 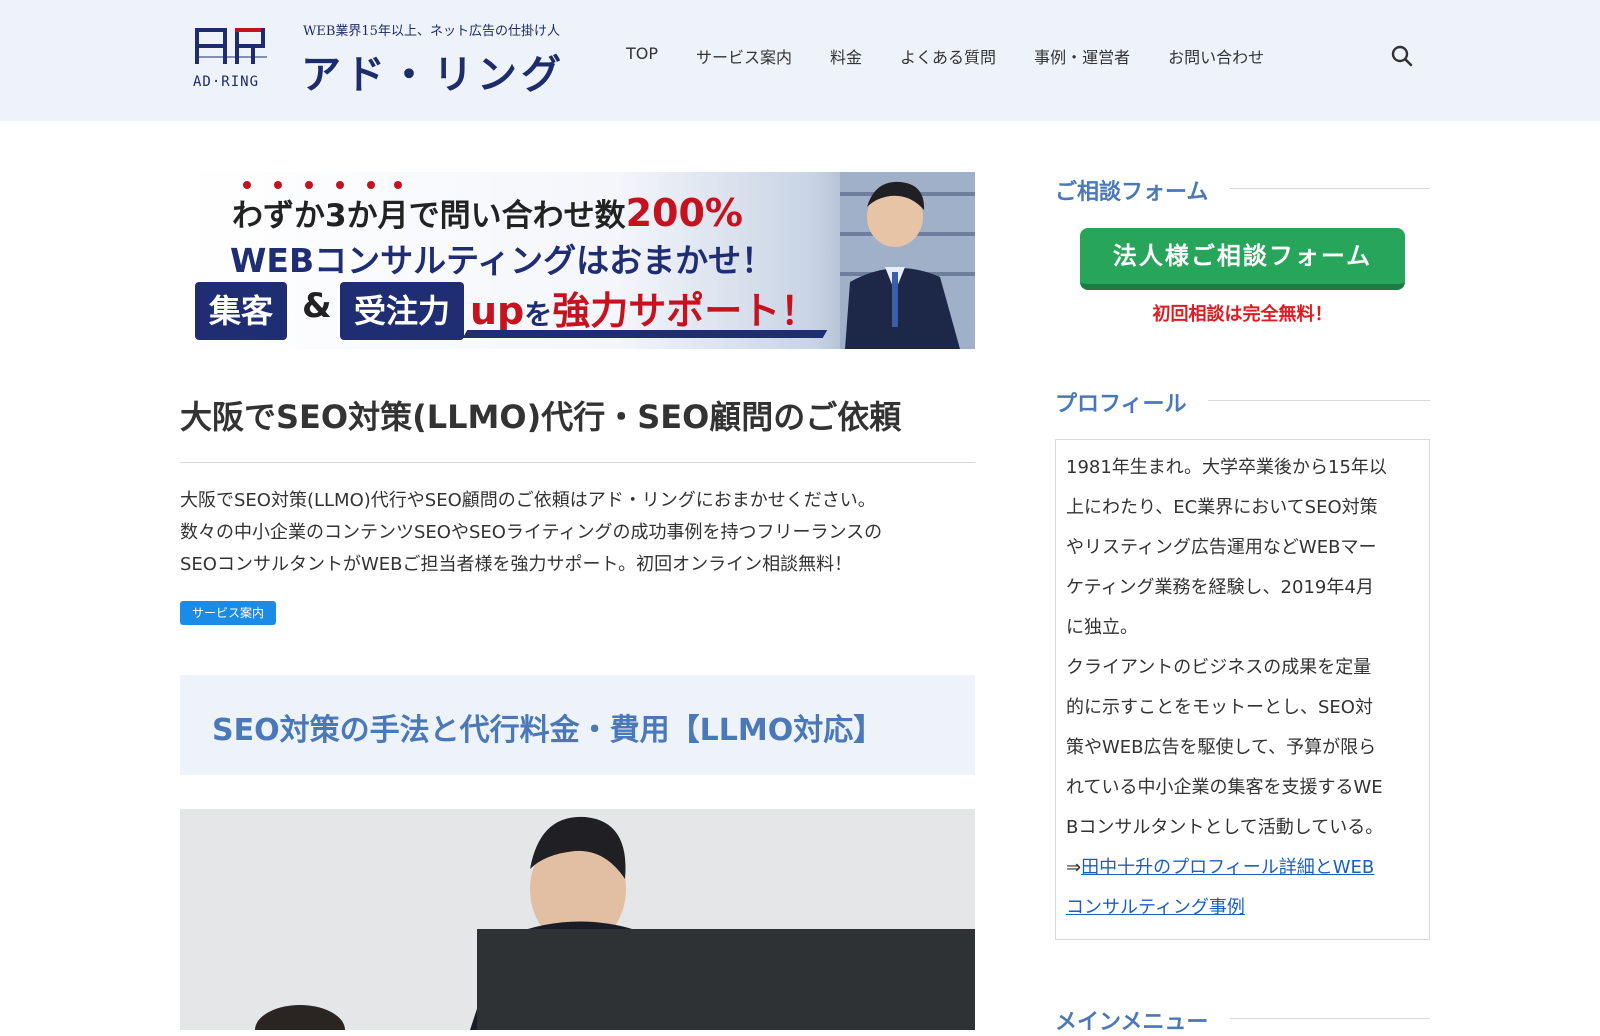 I want to click on nav-item-pricing: 料金, so click(x=846, y=56).